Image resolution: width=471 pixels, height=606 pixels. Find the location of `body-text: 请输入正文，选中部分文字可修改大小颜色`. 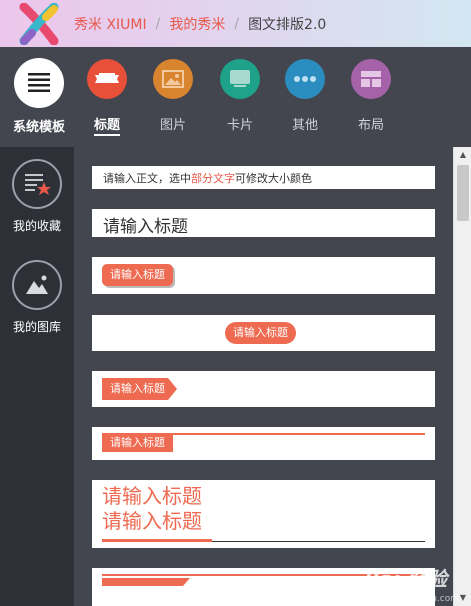

body-text: 请输入正文，选中部分文字可修改大小颜色 is located at coordinates (207, 178).